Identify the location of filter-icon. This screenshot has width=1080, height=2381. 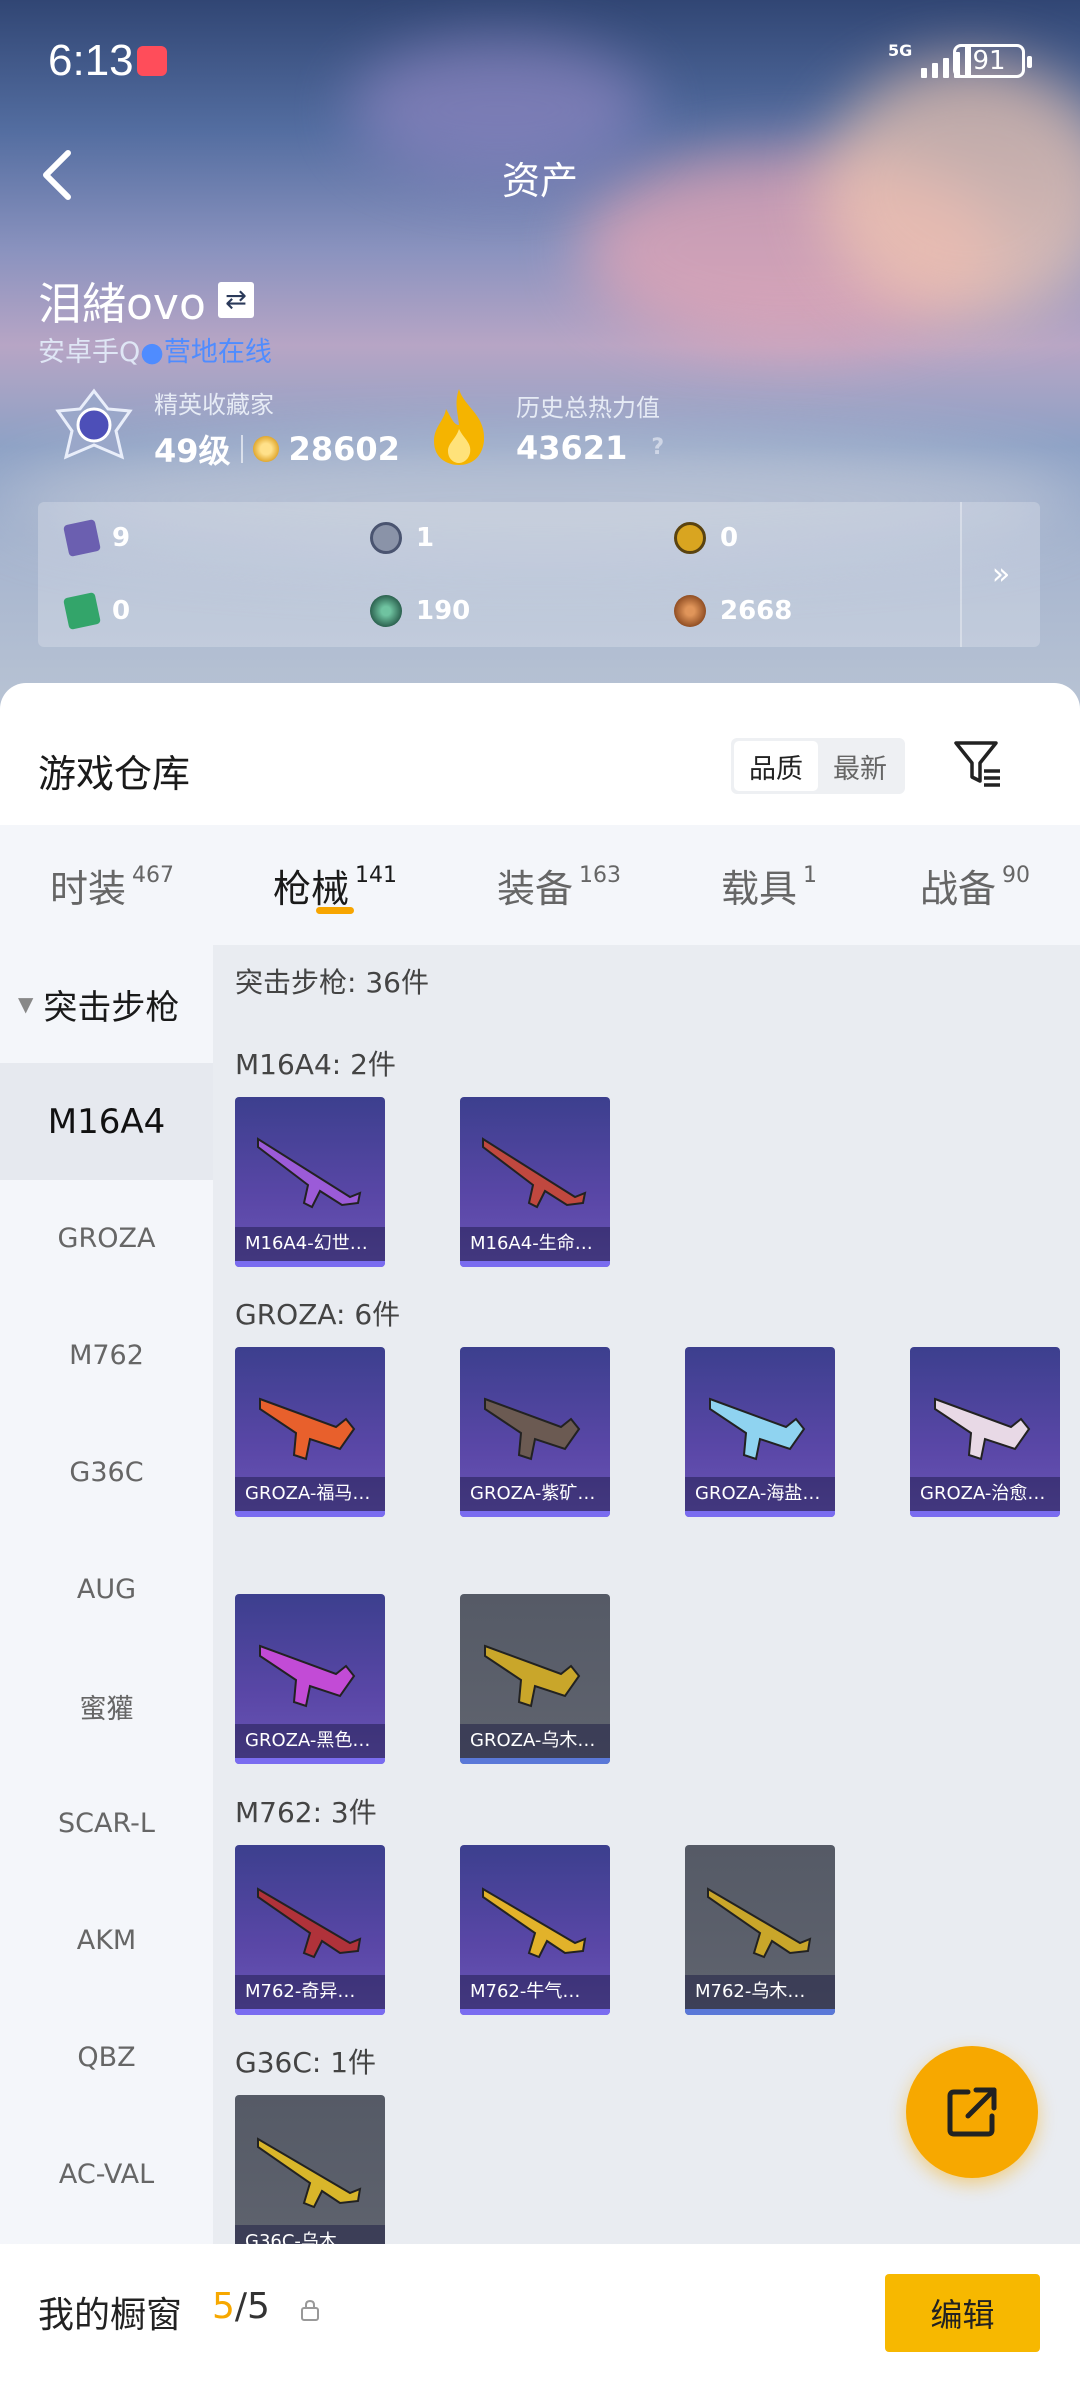
(977, 764).